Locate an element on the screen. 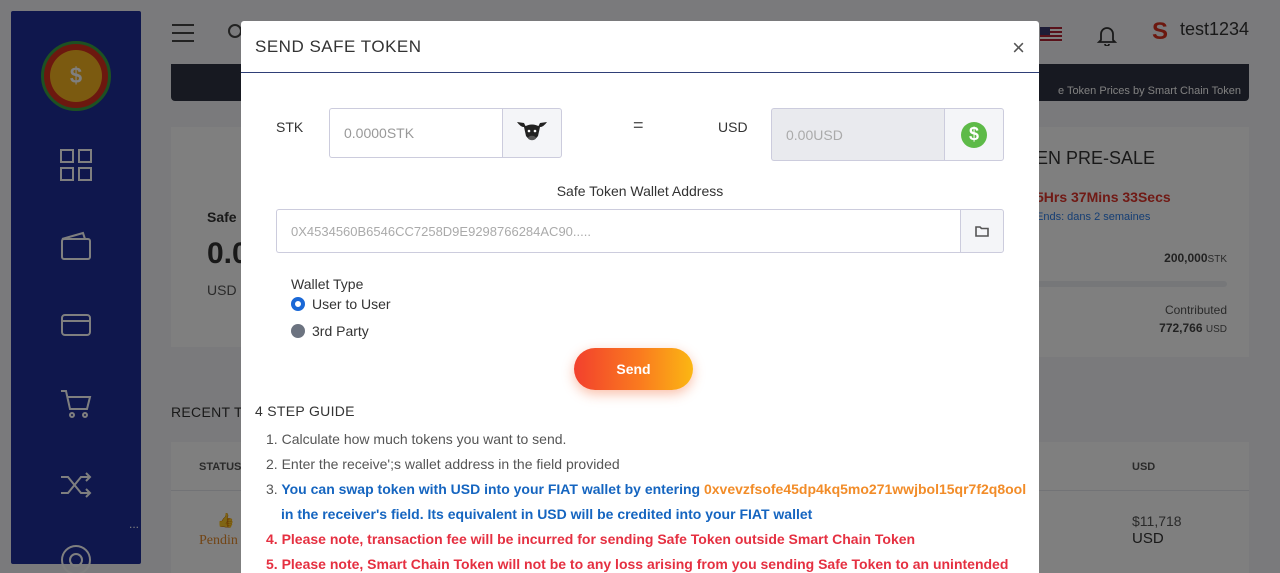 This screenshot has width=1280, height=573. radio-unchecked-icon is located at coordinates (298, 331).